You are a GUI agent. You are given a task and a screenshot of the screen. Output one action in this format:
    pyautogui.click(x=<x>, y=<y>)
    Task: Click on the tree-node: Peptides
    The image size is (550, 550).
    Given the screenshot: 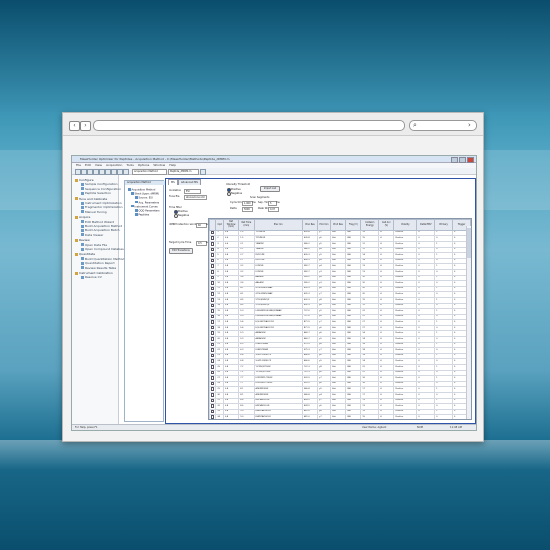 What is the action you would take?
    pyautogui.click(x=142, y=214)
    